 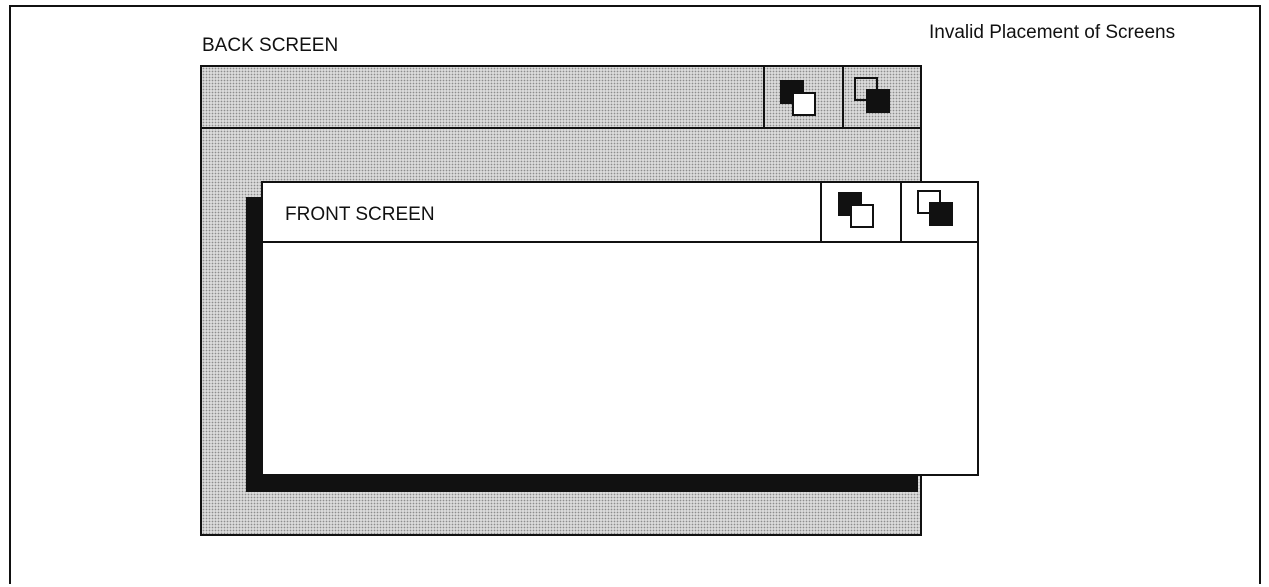 What do you see at coordinates (270, 45) in the screenshot?
I see `back-screen-title: BACK SCREEN` at bounding box center [270, 45].